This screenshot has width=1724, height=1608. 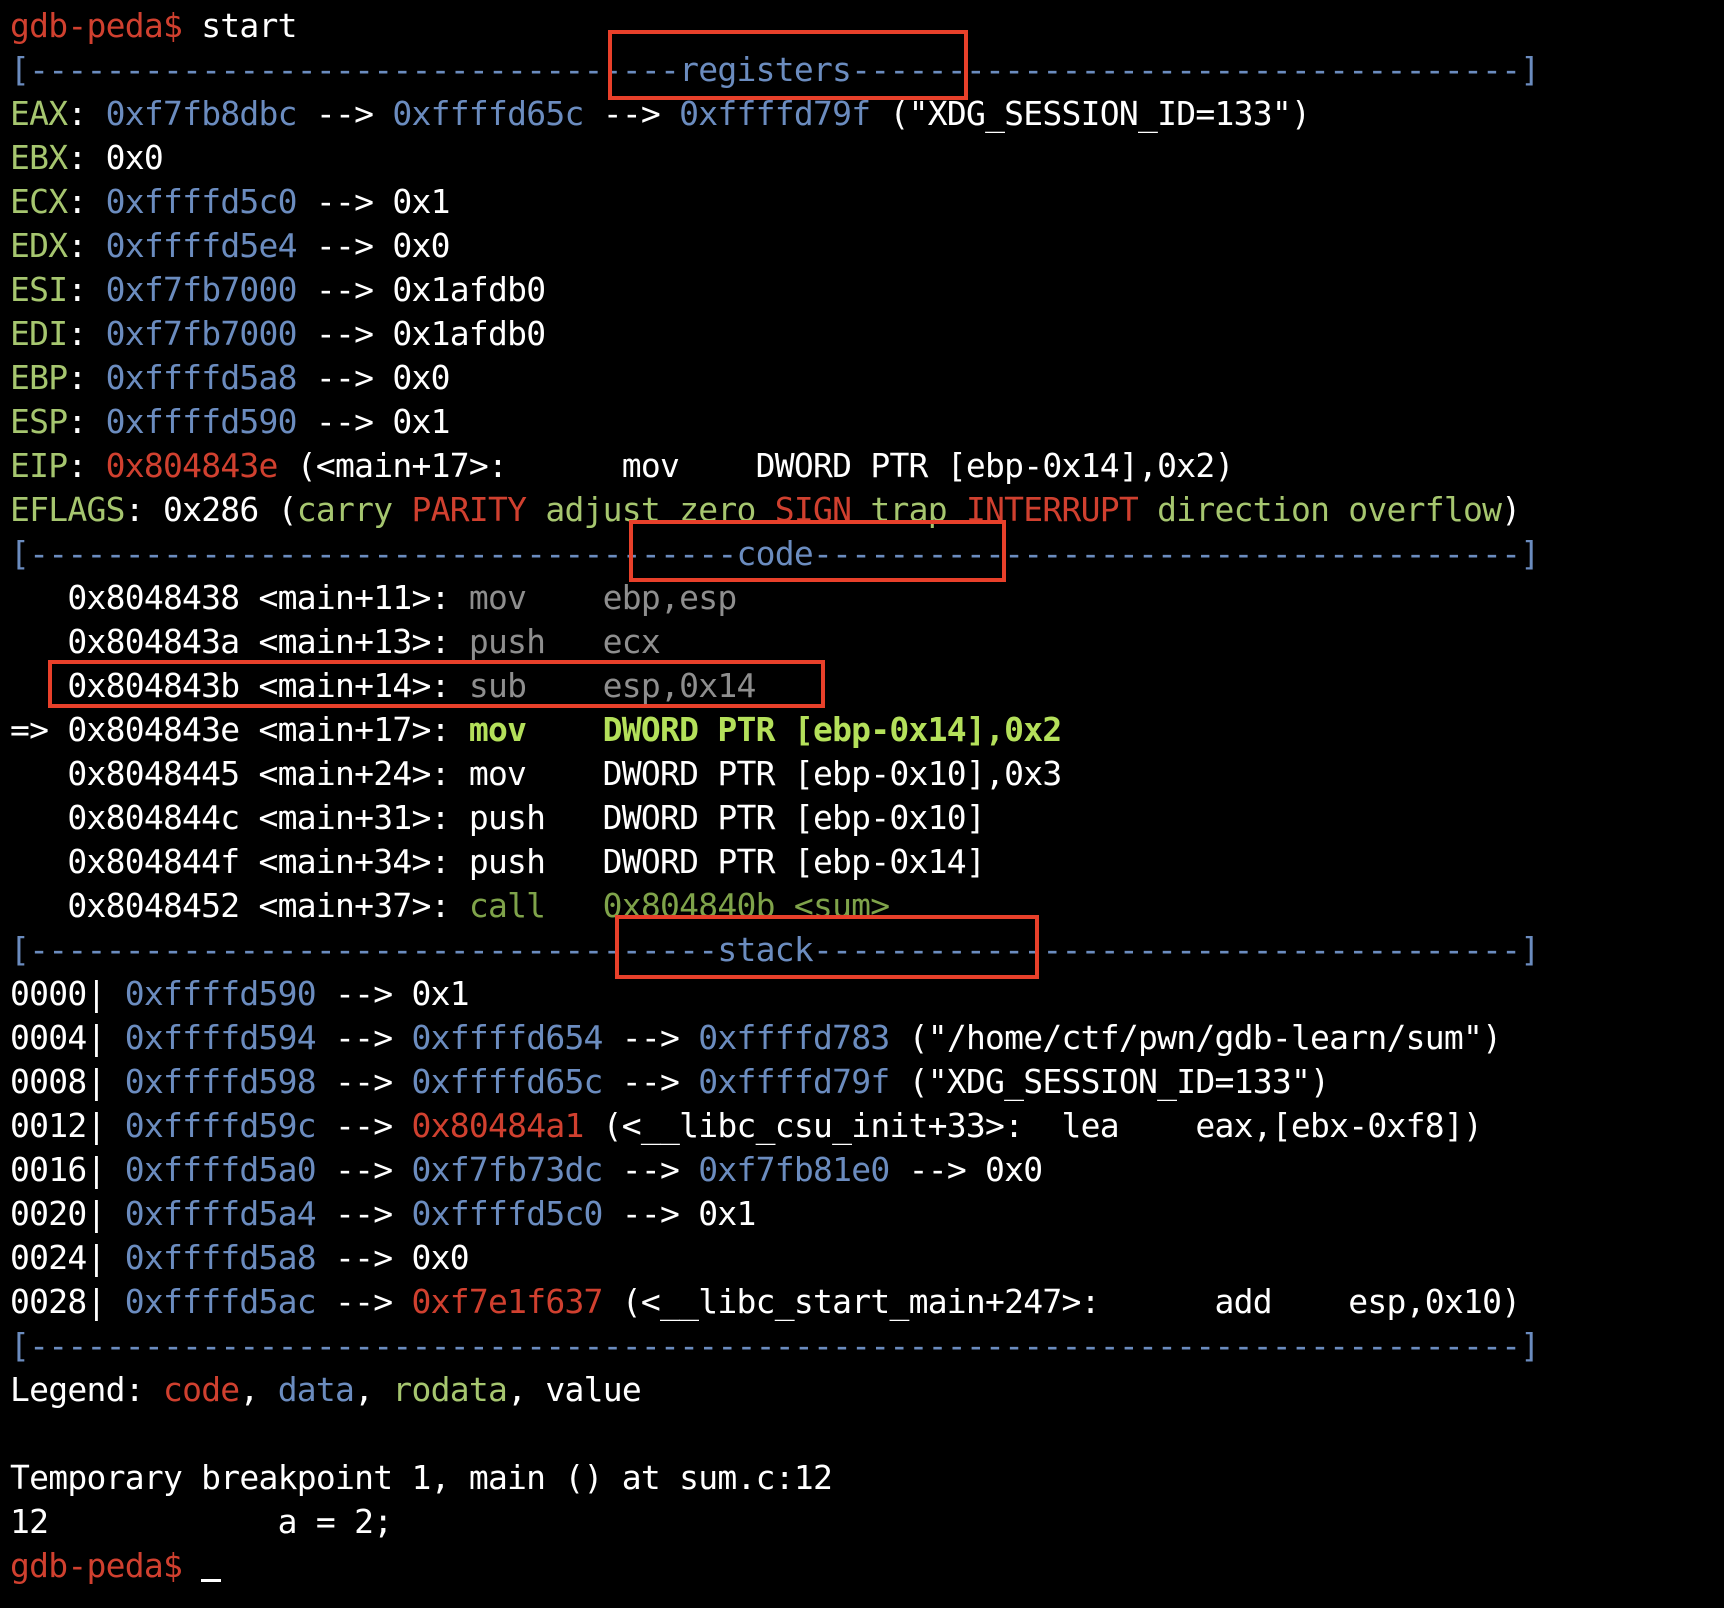 What do you see at coordinates (239, 905) in the screenshot?
I see `terminal-text: 0x8048452 <main+37>:` at bounding box center [239, 905].